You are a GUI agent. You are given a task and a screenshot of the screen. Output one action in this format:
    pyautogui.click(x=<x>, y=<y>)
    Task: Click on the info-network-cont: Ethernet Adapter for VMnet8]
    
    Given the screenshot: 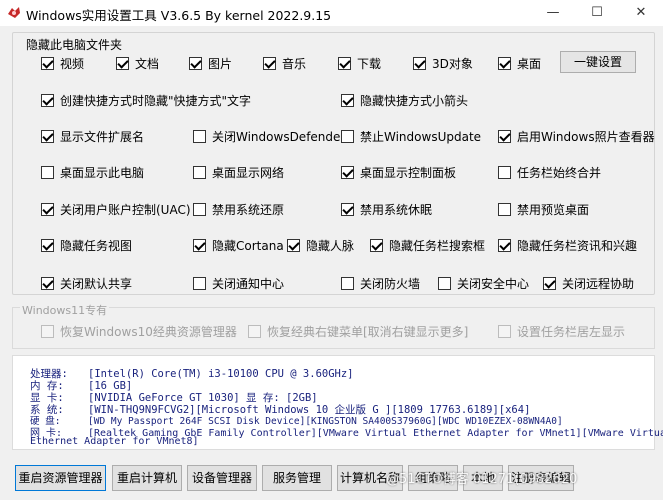 What is the action you would take?
    pyautogui.click(x=114, y=441)
    